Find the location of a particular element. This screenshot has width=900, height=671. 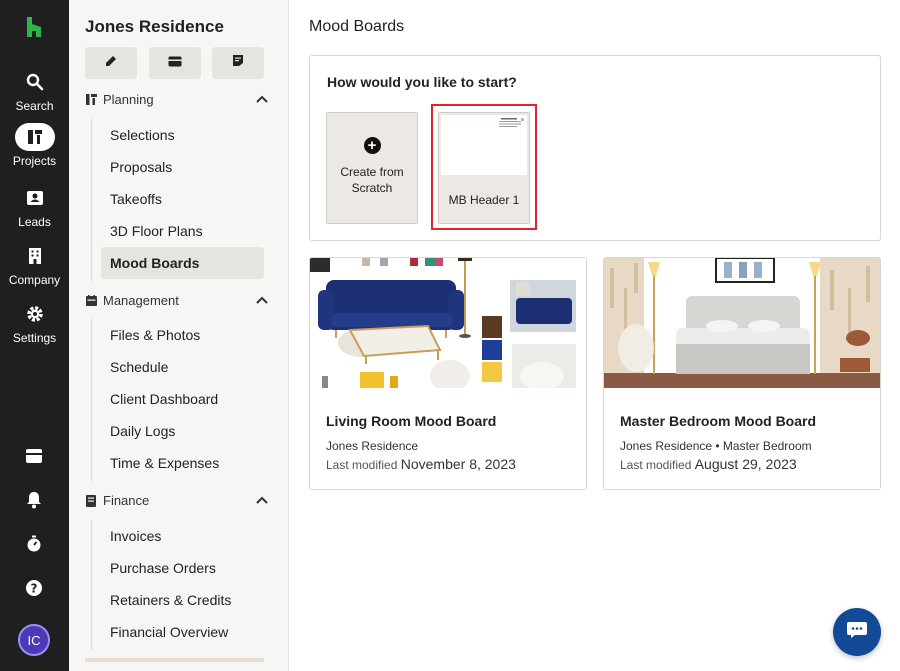

note-button is located at coordinates (238, 63).